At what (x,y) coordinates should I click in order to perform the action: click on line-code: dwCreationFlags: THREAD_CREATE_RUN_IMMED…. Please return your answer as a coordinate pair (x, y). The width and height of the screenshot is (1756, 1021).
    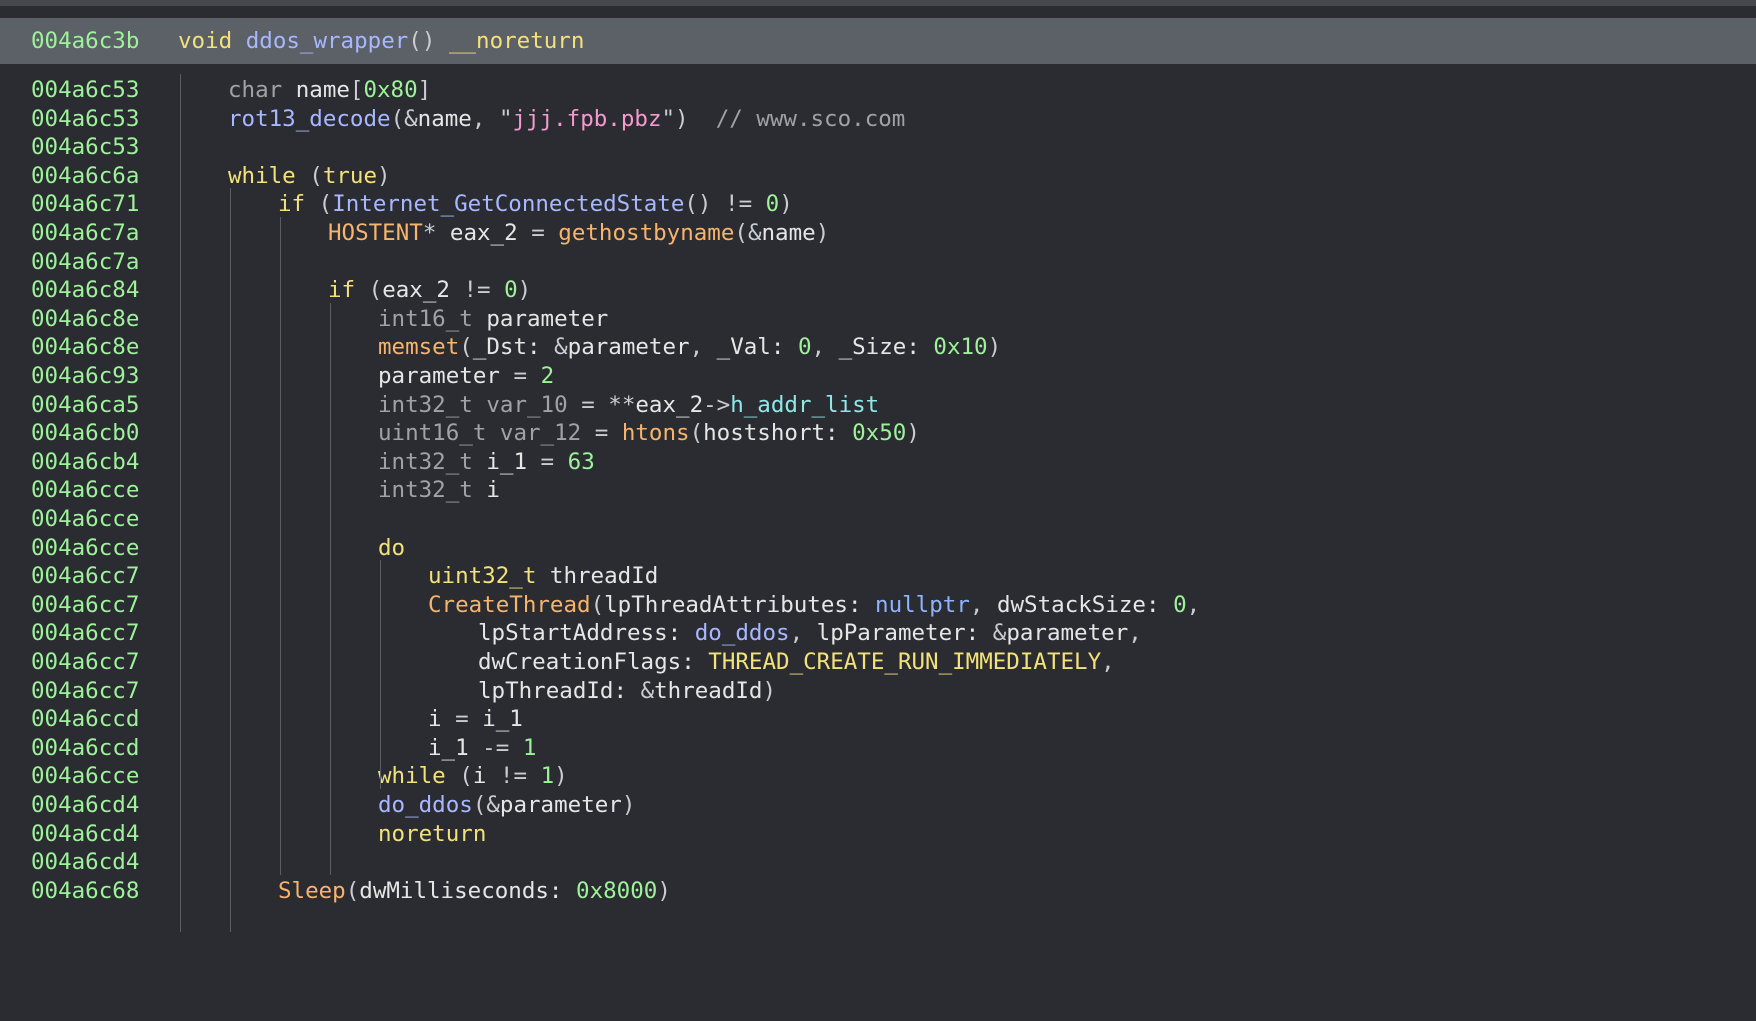
    Looking at the image, I should click on (796, 662).